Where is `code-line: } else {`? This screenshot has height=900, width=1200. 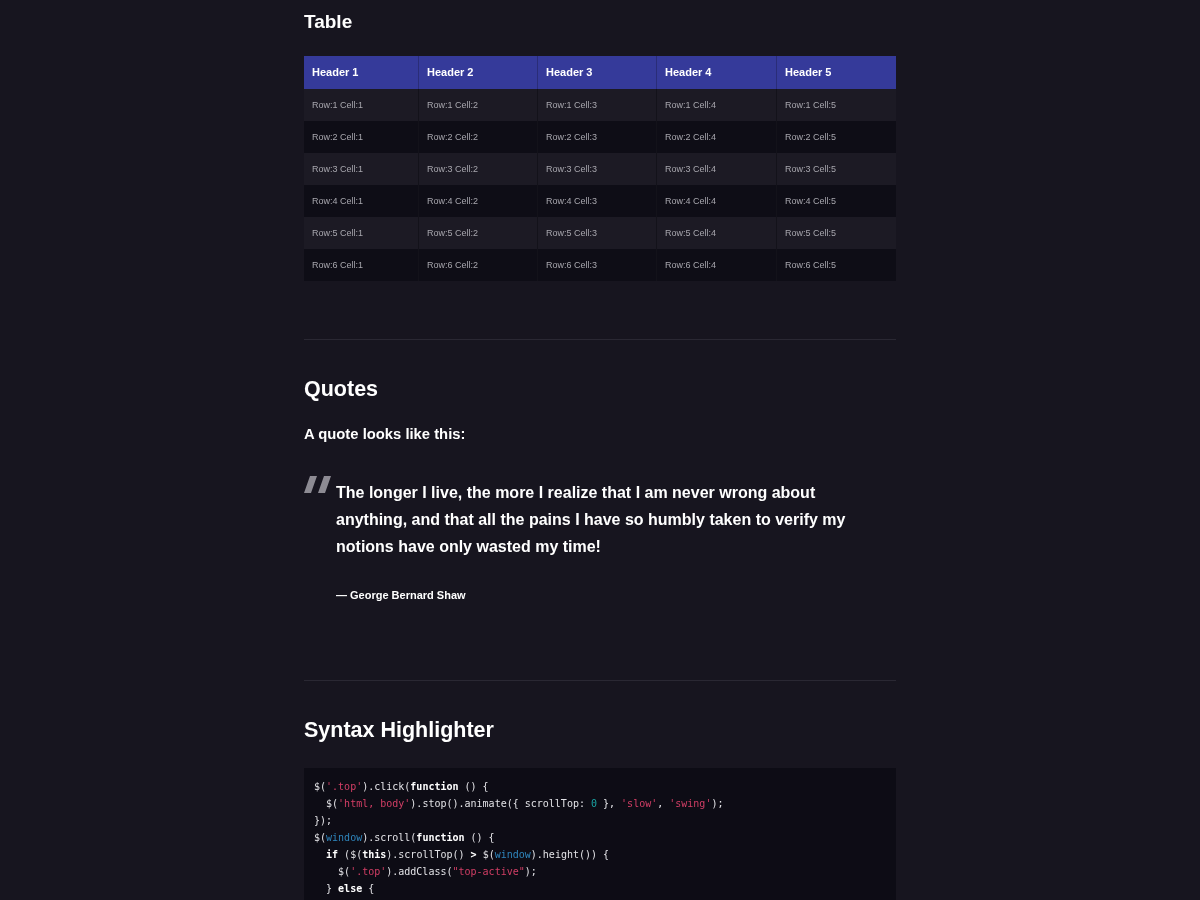
code-line: } else { is located at coordinates (350, 889).